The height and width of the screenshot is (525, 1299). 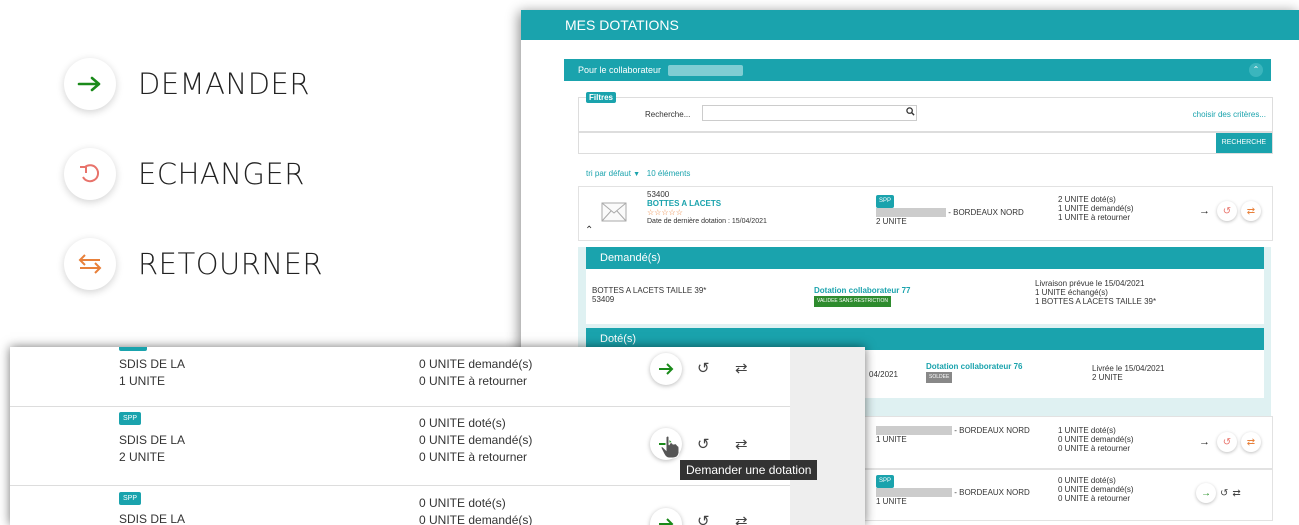 I want to click on date-fragment: 04/2021, so click(x=883, y=374).